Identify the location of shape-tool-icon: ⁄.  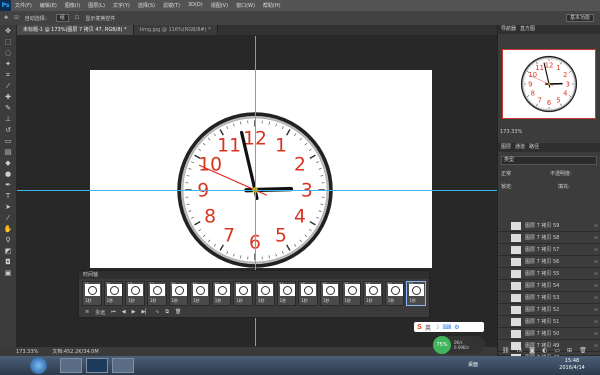
(8, 218).